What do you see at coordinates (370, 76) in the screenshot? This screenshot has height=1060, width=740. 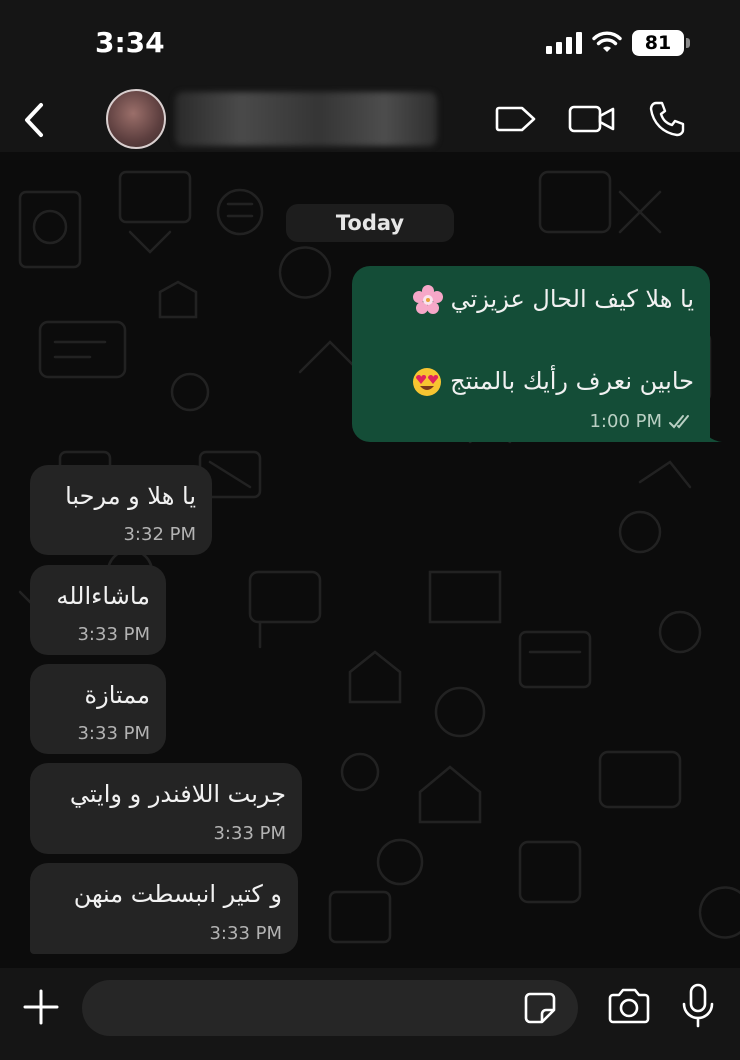 I see `top-bar: 3:34 81` at bounding box center [370, 76].